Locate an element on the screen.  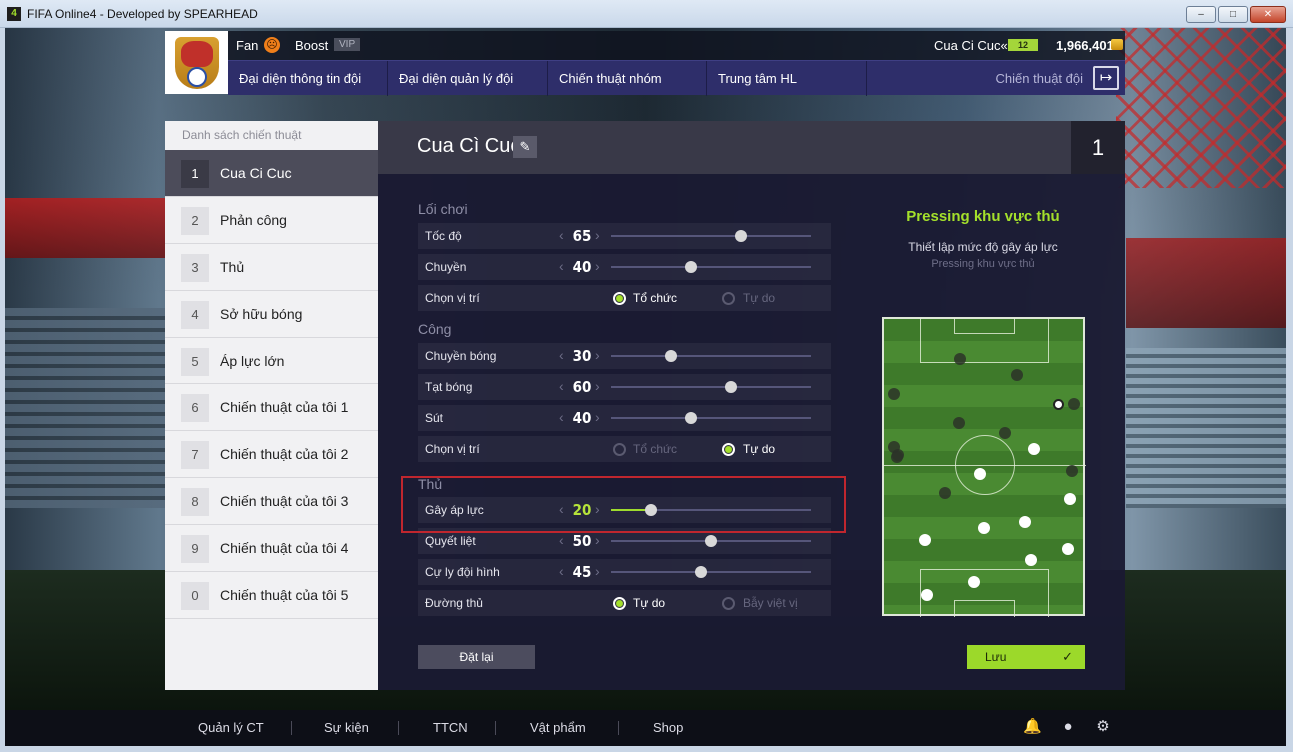
stadium-banner-left is located at coordinates (85, 228).